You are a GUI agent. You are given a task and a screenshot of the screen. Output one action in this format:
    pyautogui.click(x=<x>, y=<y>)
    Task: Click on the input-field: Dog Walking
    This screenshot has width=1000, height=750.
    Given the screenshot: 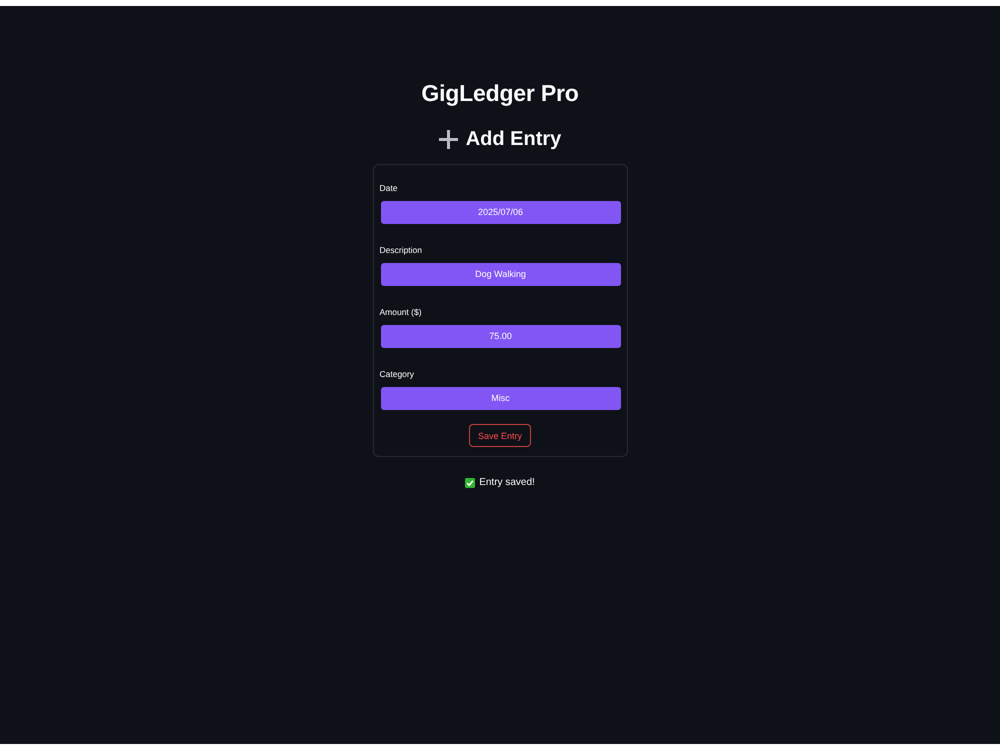 What is the action you would take?
    pyautogui.click(x=500, y=274)
    